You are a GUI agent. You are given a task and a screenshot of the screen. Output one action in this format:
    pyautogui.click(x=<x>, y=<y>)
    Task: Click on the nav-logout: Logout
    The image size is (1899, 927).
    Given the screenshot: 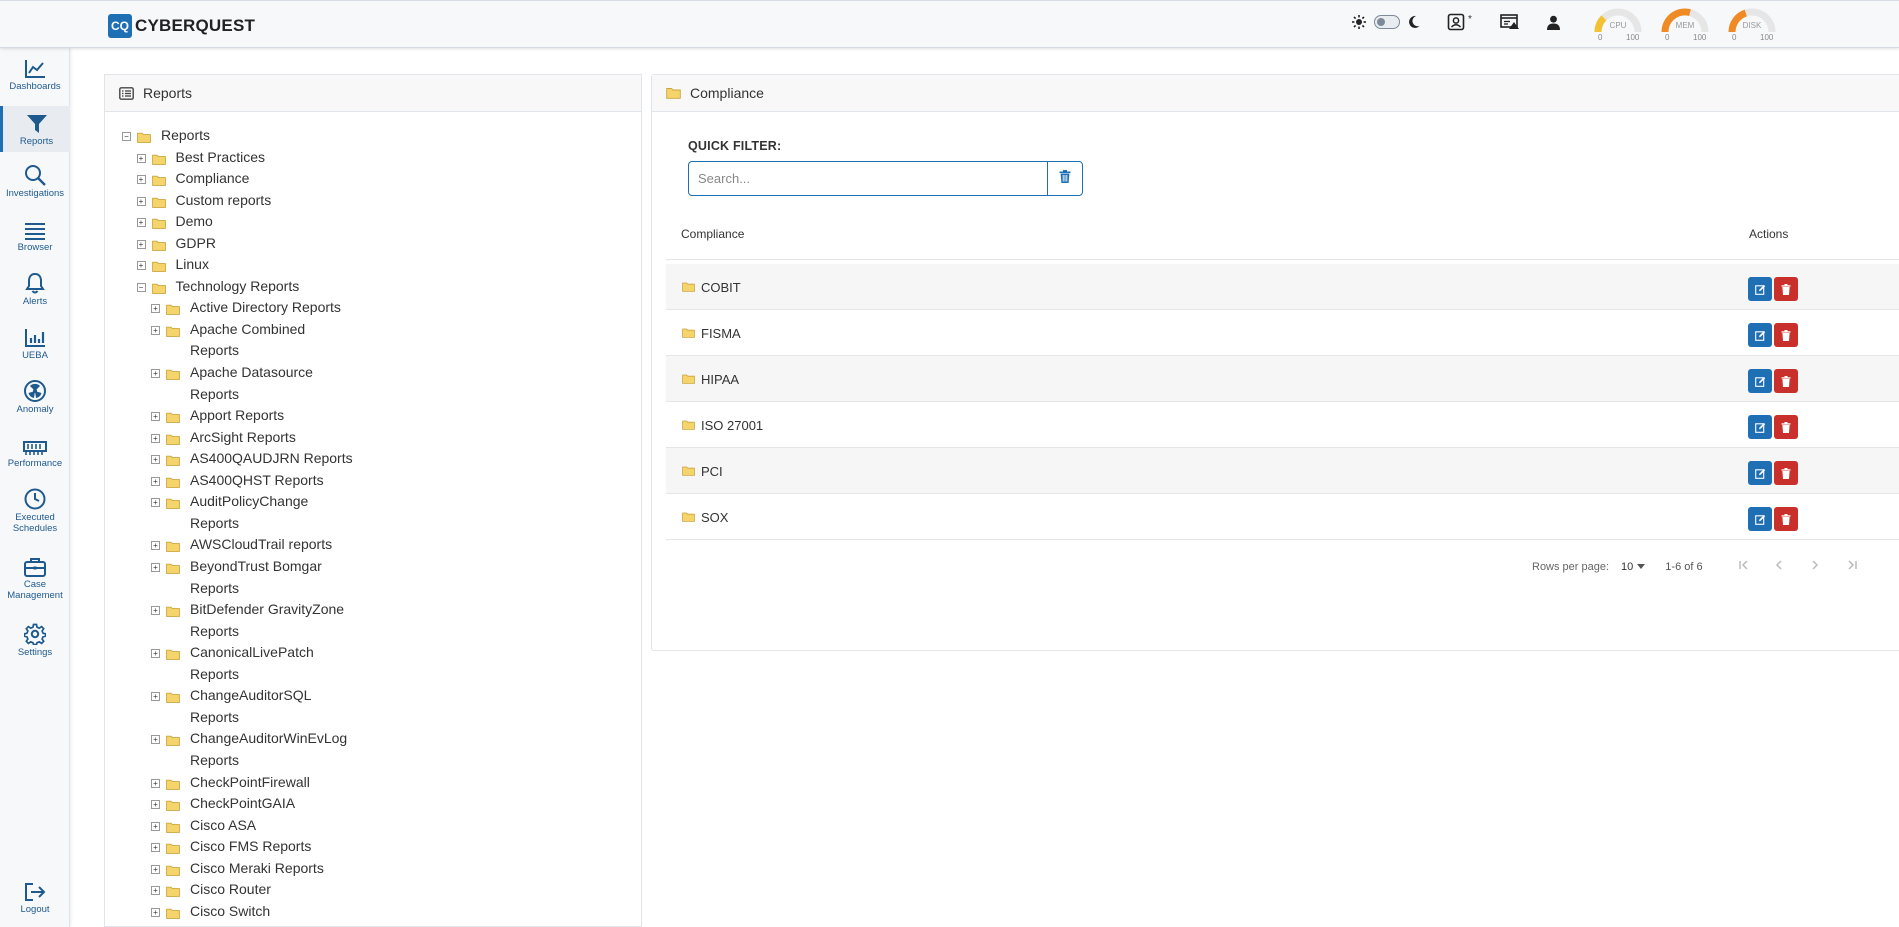 What is the action you would take?
    pyautogui.click(x=35, y=899)
    